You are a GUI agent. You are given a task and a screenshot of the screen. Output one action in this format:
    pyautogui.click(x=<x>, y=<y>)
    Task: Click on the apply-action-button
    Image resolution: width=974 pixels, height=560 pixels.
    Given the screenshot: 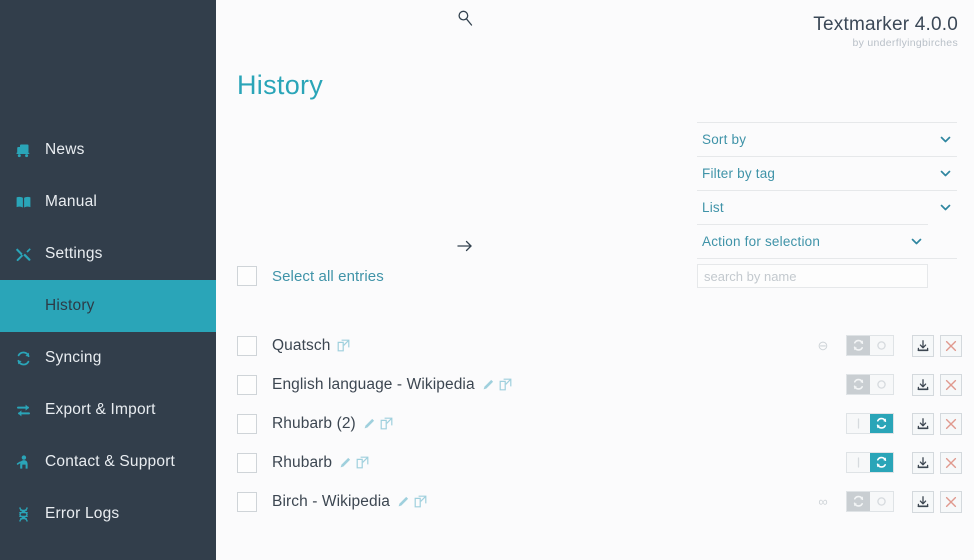 What is the action you would take?
    pyautogui.click(x=465, y=246)
    